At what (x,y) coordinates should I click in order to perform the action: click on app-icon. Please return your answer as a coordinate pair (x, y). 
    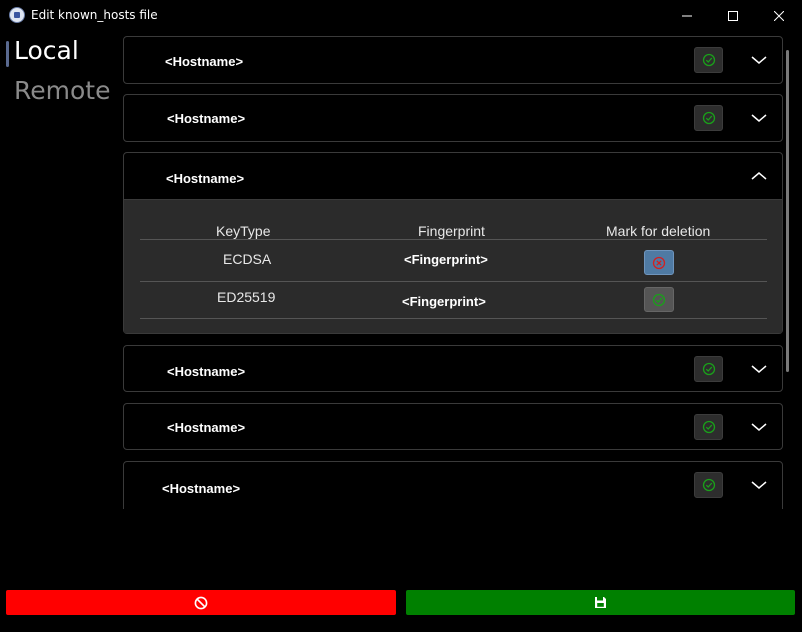
    Looking at the image, I should click on (17, 15).